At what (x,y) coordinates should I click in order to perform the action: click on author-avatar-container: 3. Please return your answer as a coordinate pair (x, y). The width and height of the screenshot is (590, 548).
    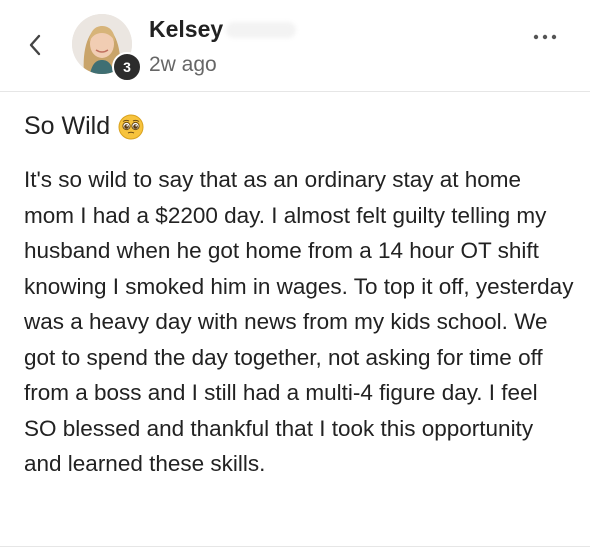
    Looking at the image, I should click on (107, 48).